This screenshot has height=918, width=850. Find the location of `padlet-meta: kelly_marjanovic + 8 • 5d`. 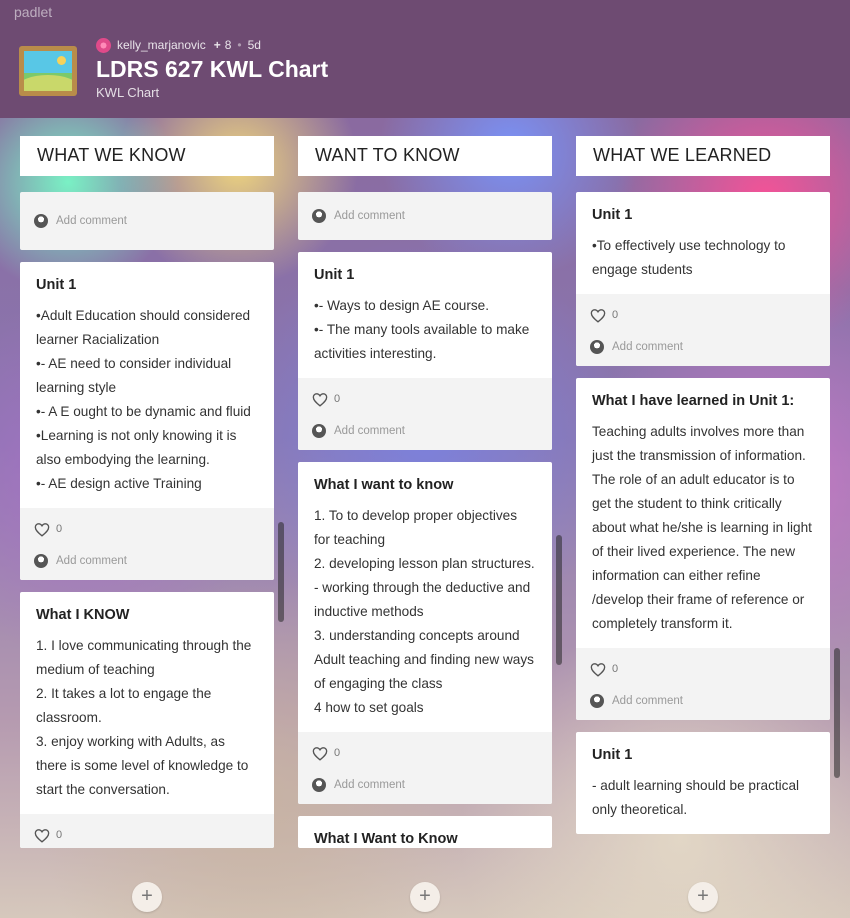

padlet-meta: kelly_marjanovic + 8 • 5d is located at coordinates (178, 45).